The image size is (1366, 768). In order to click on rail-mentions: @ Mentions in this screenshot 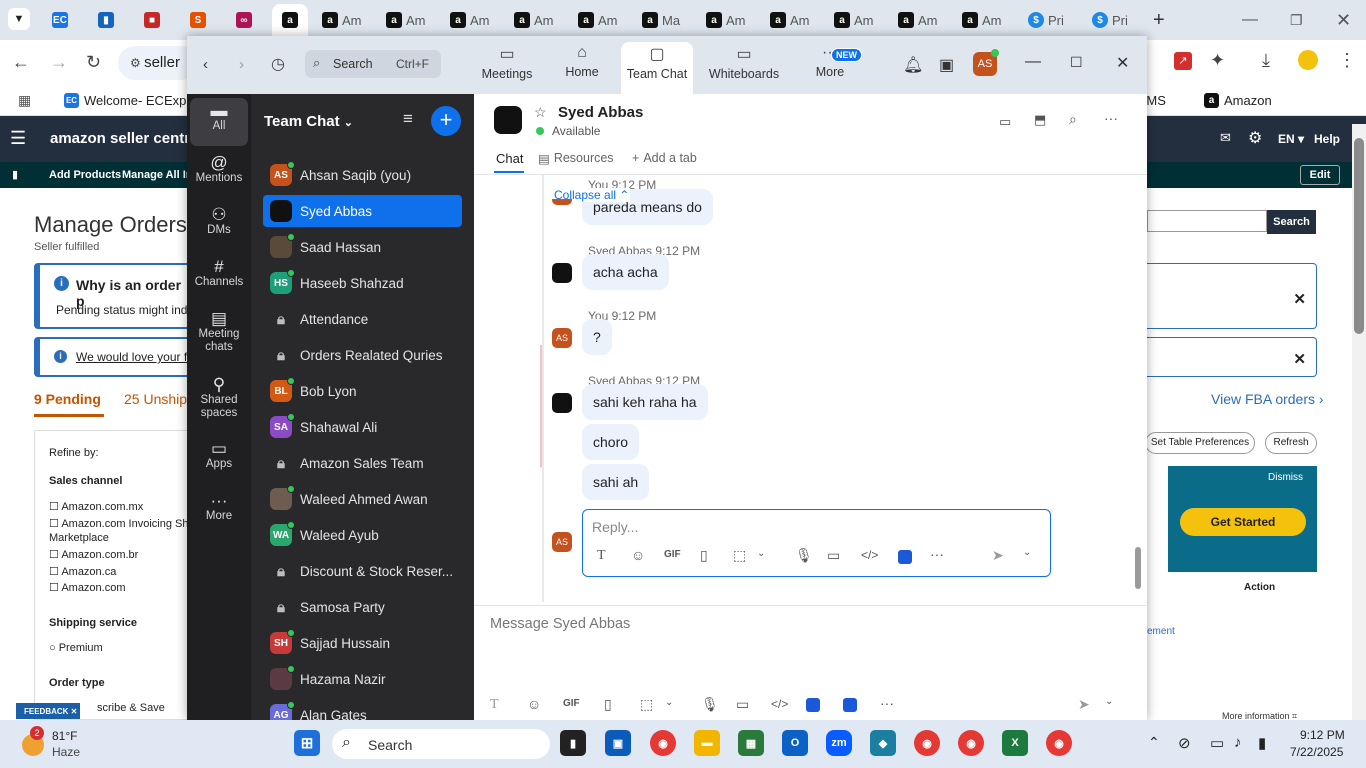, I will do `click(219, 169)`.